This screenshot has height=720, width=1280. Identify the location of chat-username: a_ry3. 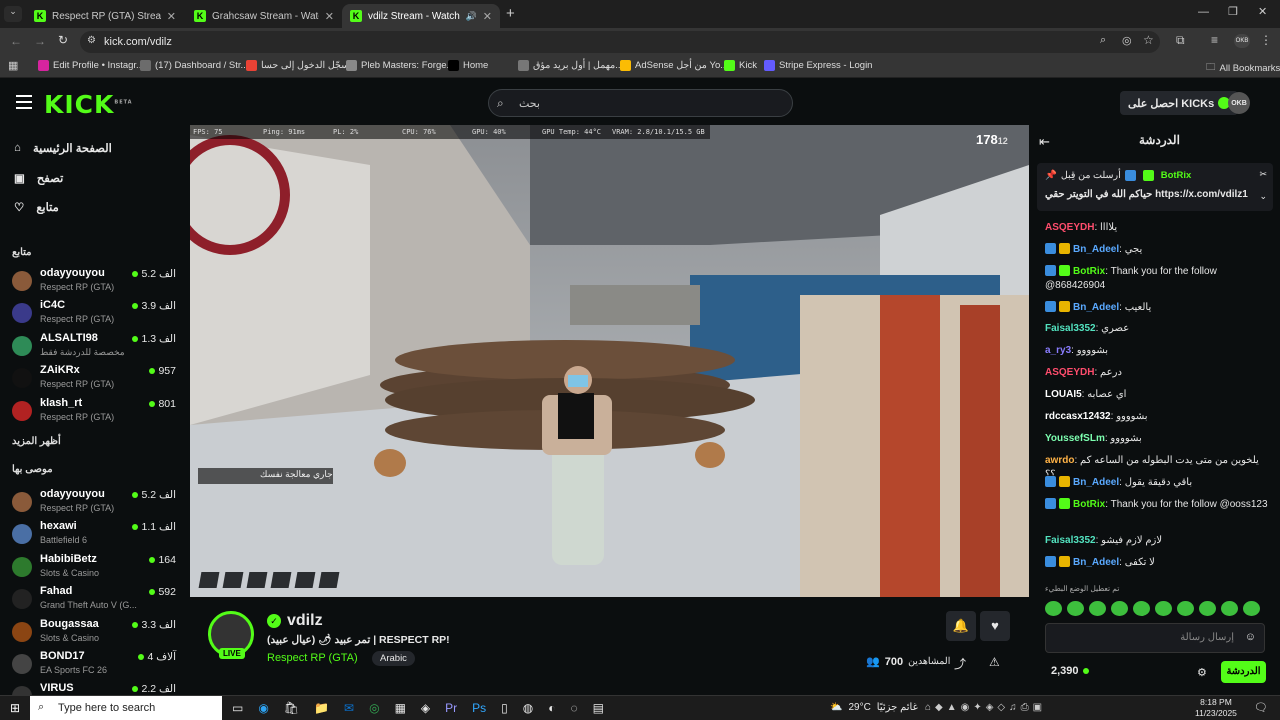
(1058, 350).